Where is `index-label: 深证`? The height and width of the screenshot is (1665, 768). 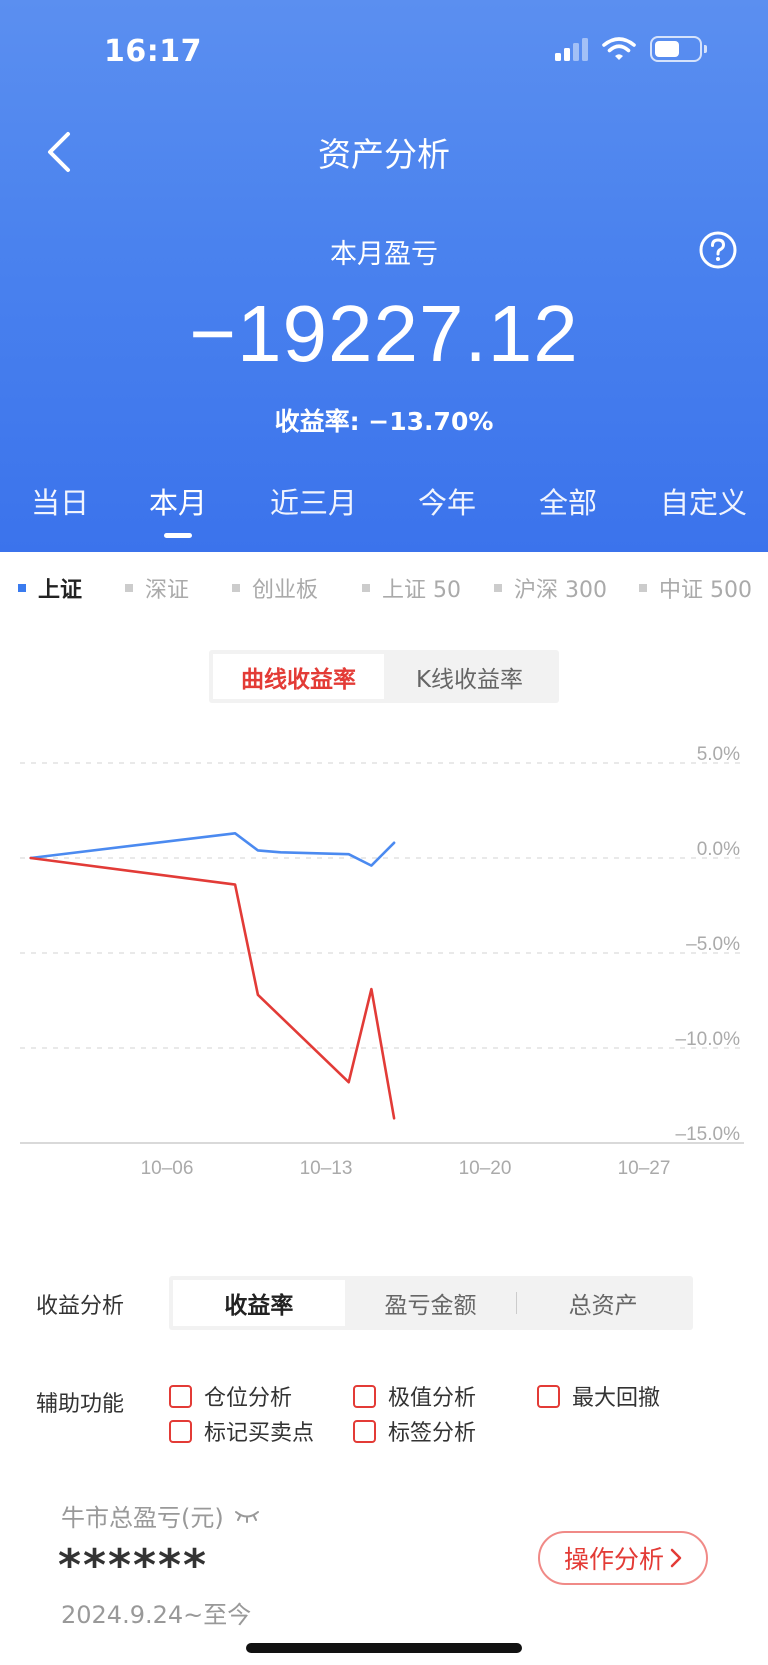
index-label: 深证 is located at coordinates (167, 590).